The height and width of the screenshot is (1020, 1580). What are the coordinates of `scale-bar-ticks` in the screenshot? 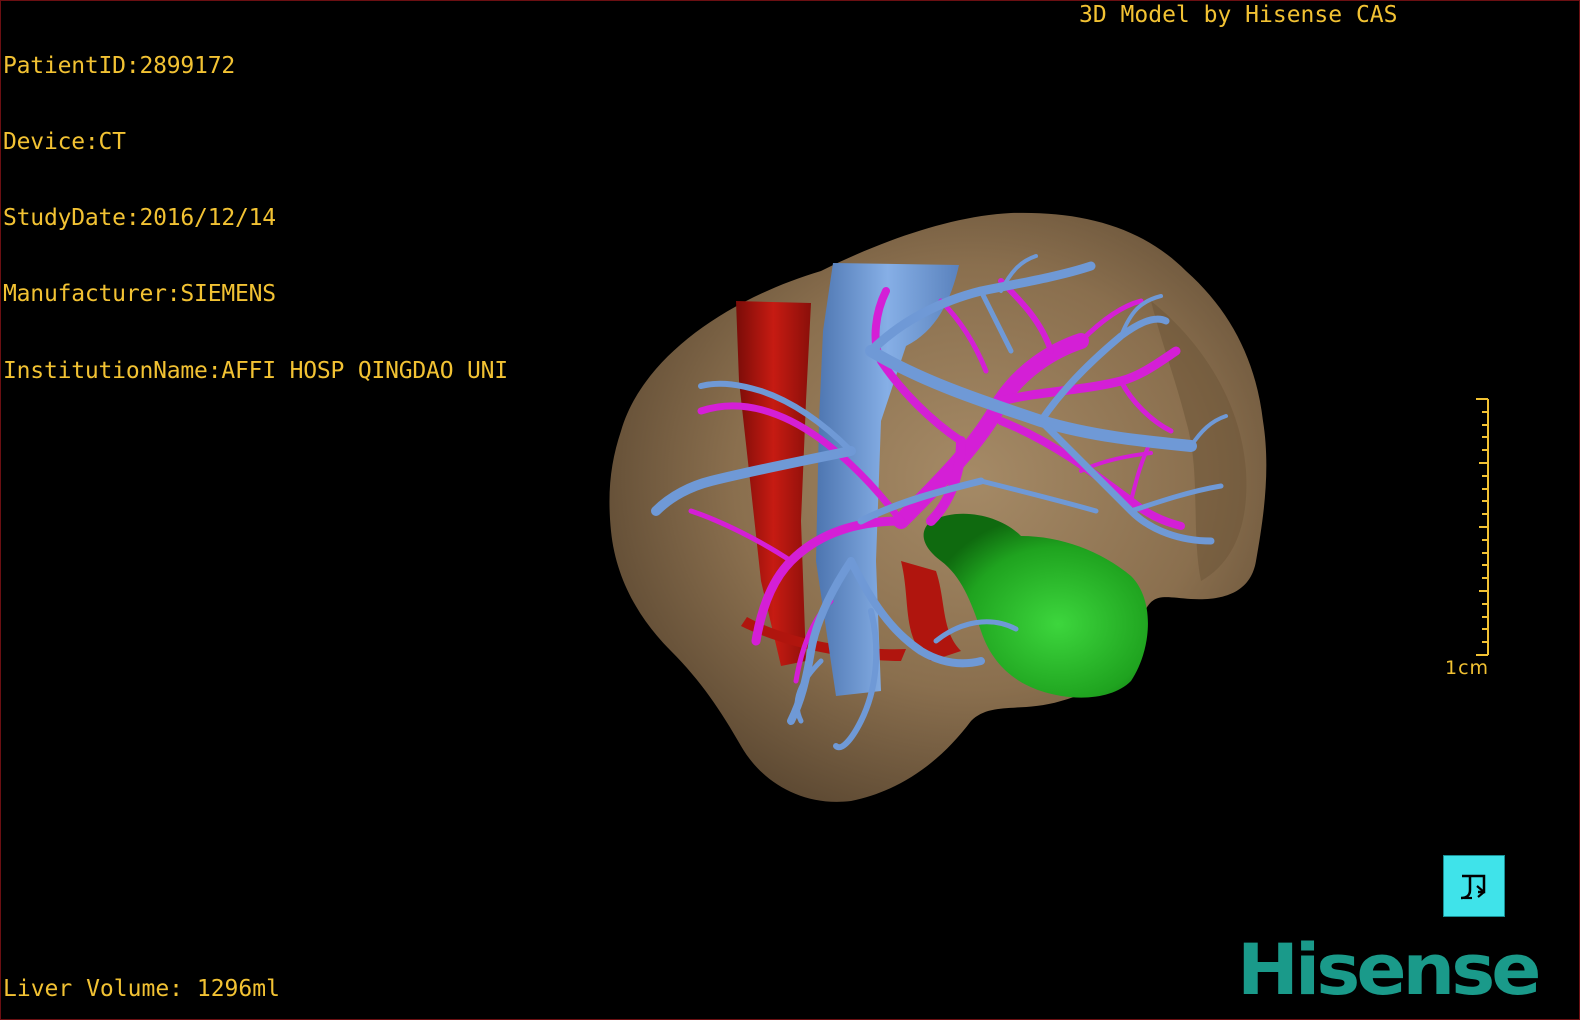 It's located at (1483, 527).